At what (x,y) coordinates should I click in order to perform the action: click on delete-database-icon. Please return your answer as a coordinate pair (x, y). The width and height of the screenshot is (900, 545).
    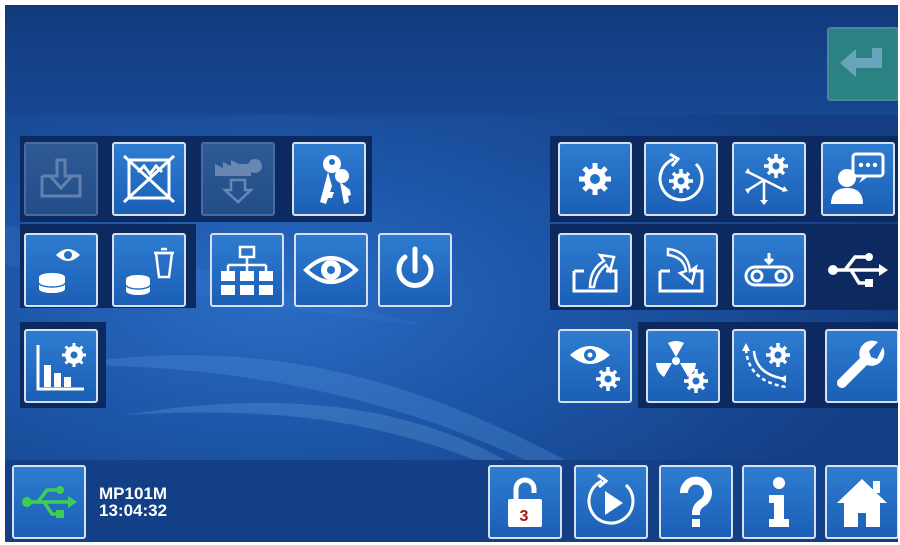
    Looking at the image, I should click on (149, 271).